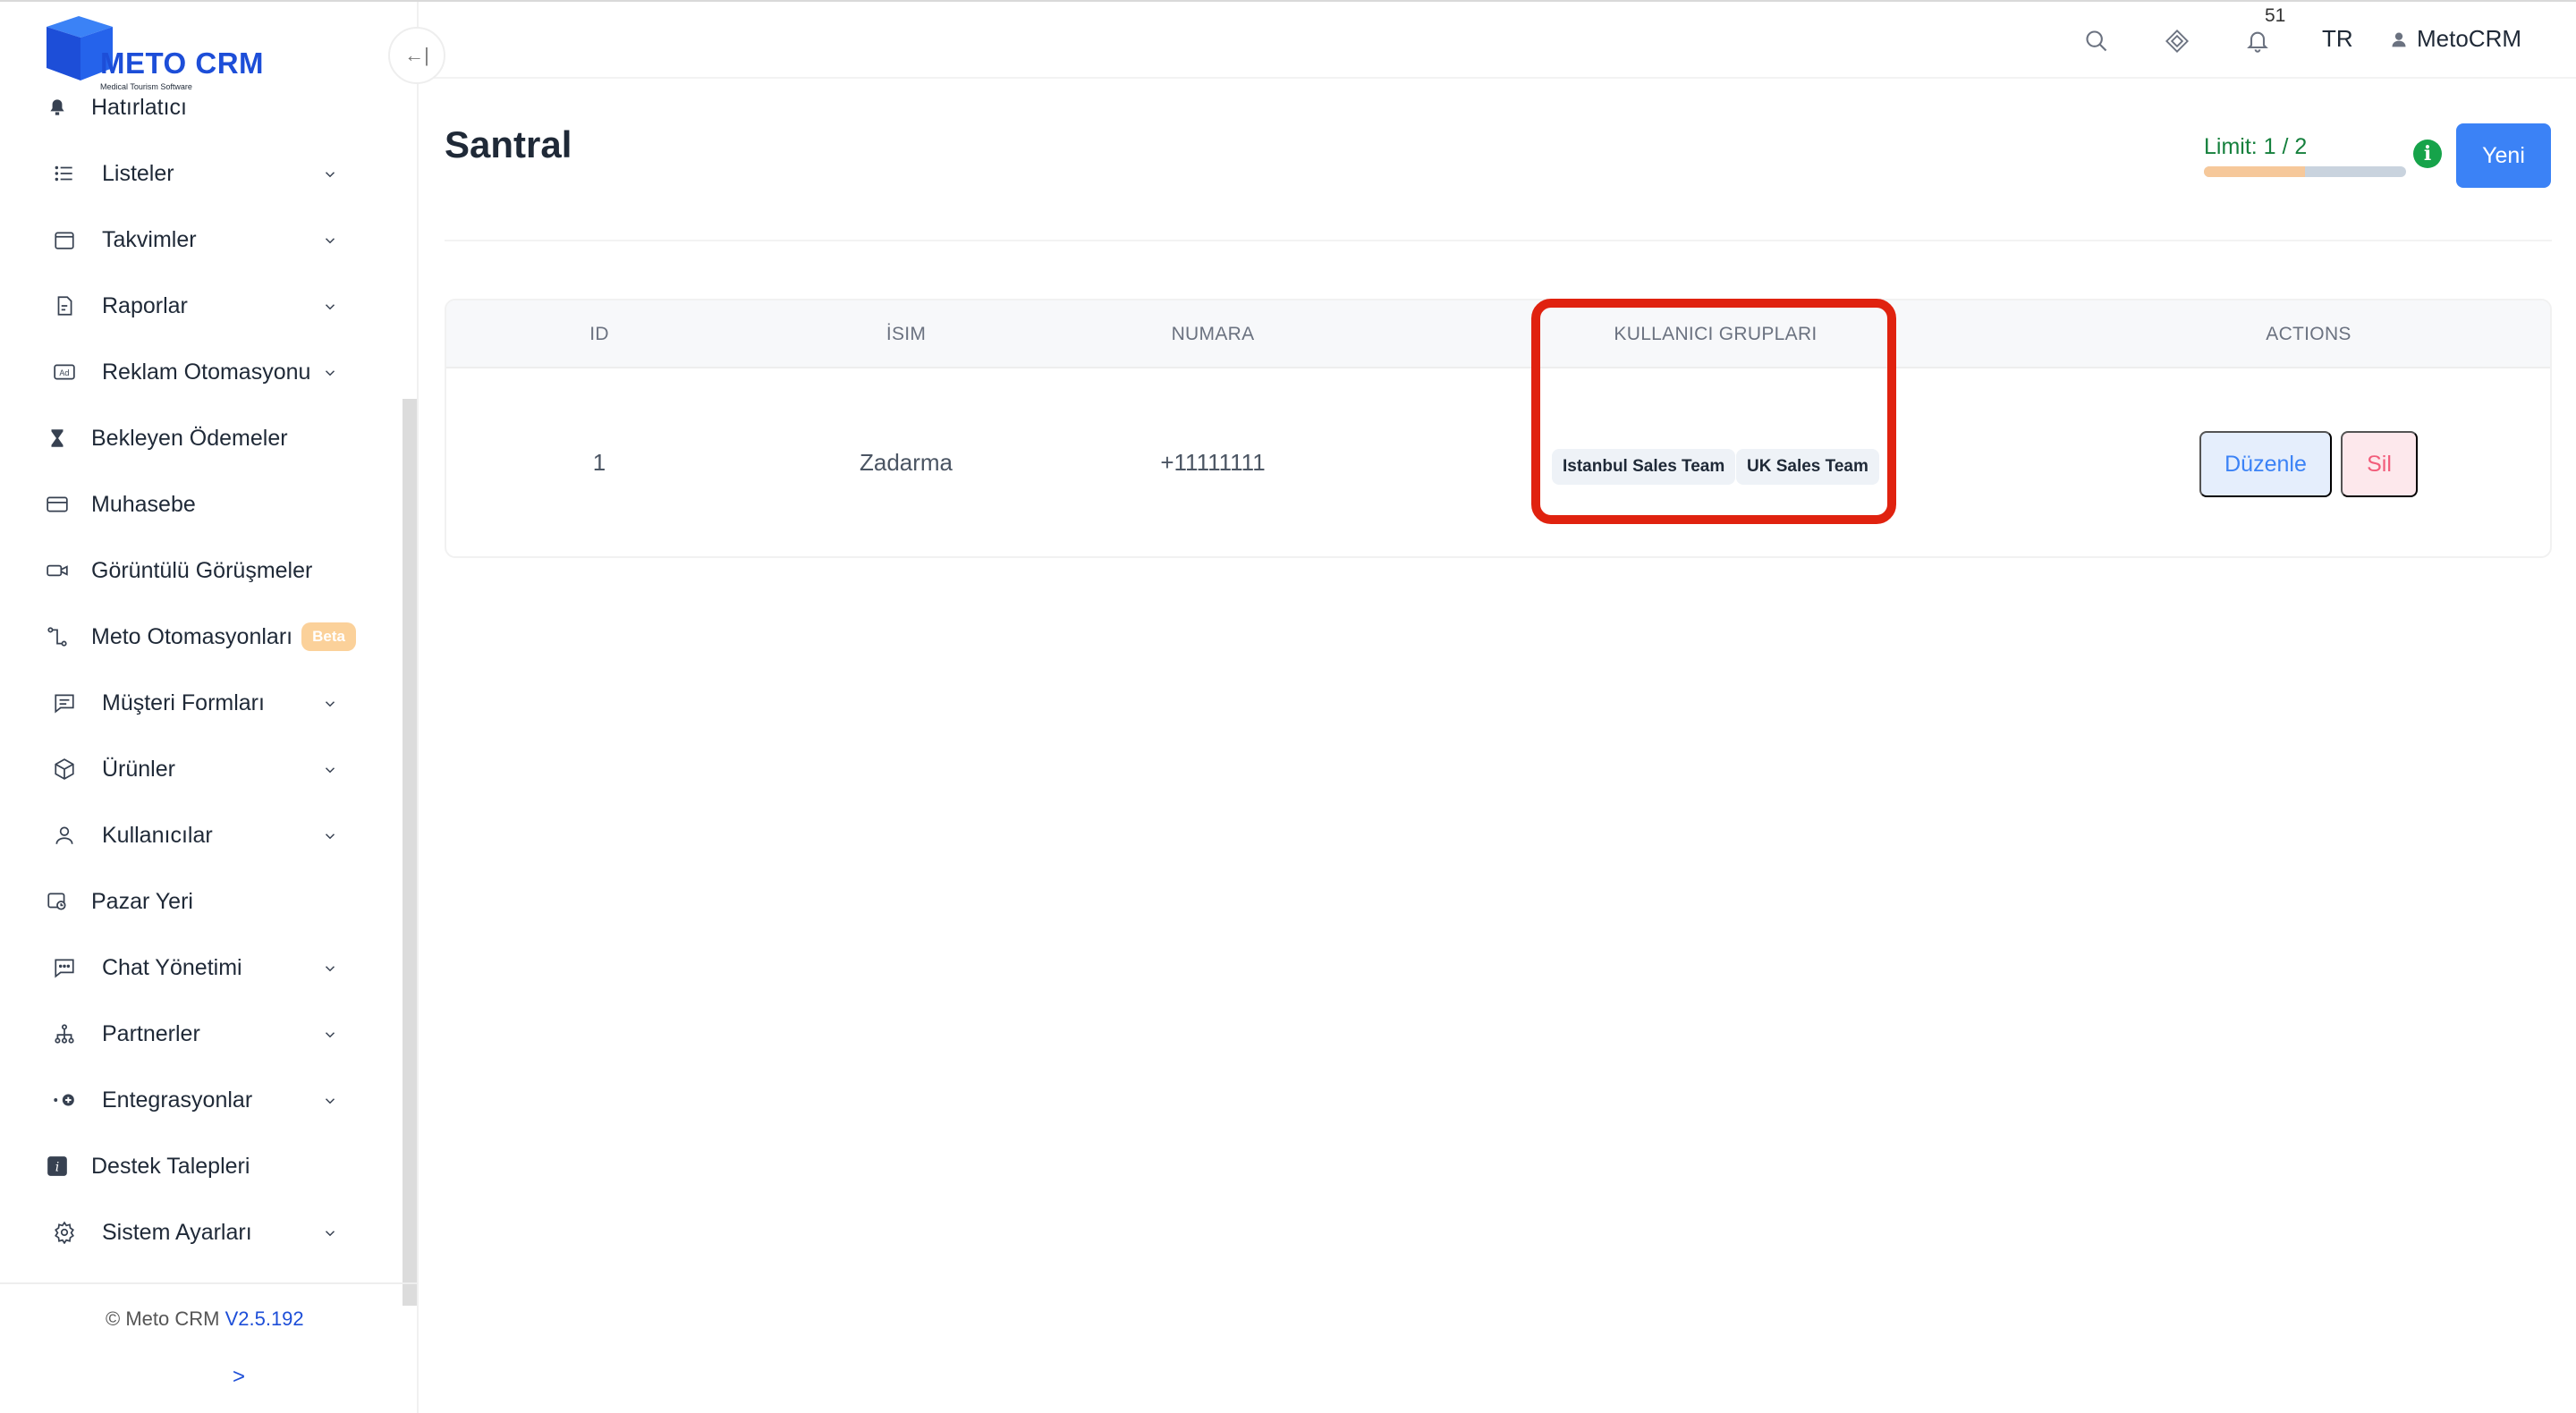 The image size is (2576, 1413). What do you see at coordinates (64, 703) in the screenshot?
I see `message-square-icon` at bounding box center [64, 703].